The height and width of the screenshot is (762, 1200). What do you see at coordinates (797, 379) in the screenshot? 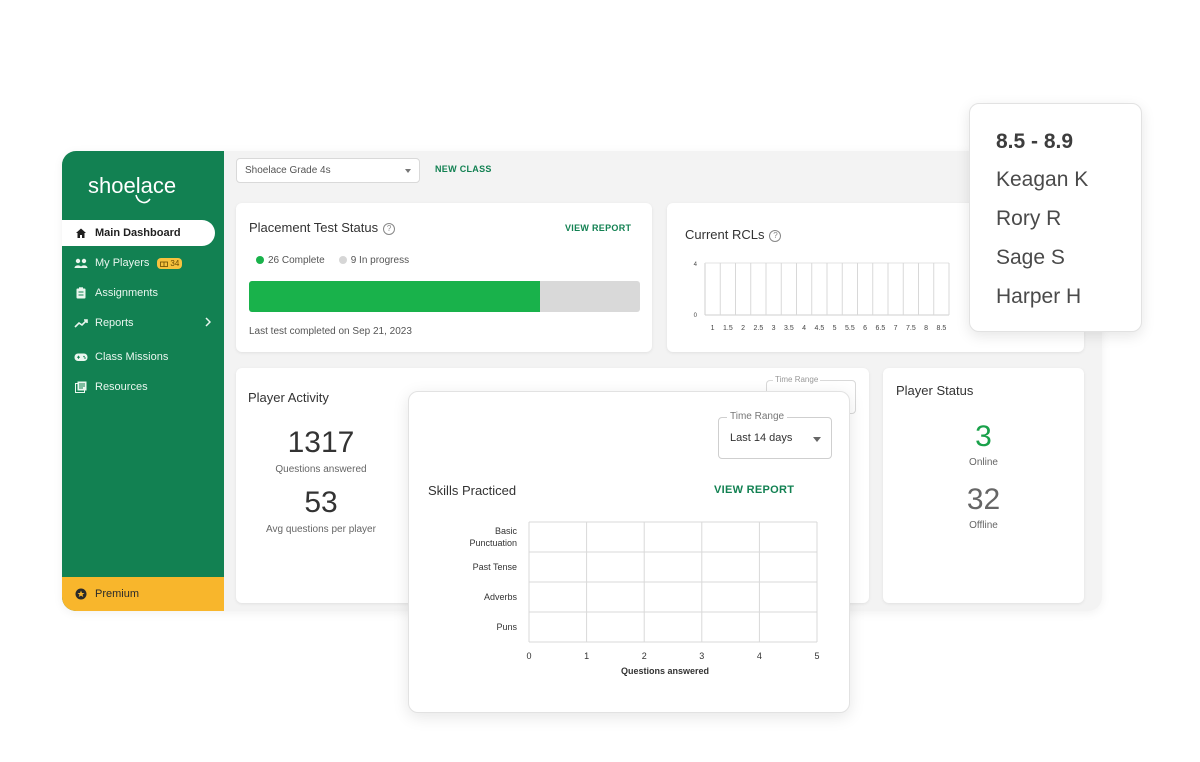
I see `ghost-time-range-label: Time Range` at bounding box center [797, 379].